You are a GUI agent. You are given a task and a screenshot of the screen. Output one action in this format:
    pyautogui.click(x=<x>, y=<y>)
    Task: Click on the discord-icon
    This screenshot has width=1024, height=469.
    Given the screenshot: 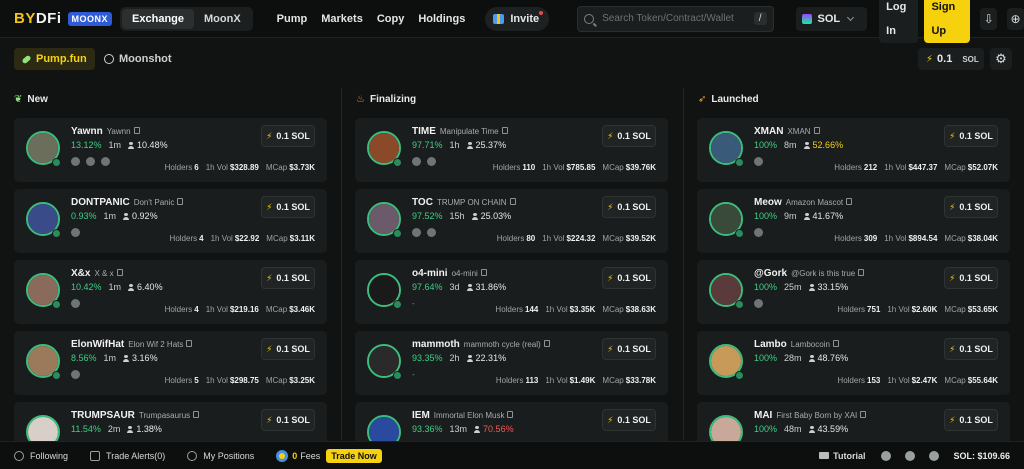 What is the action you would take?
    pyautogui.click(x=934, y=455)
    